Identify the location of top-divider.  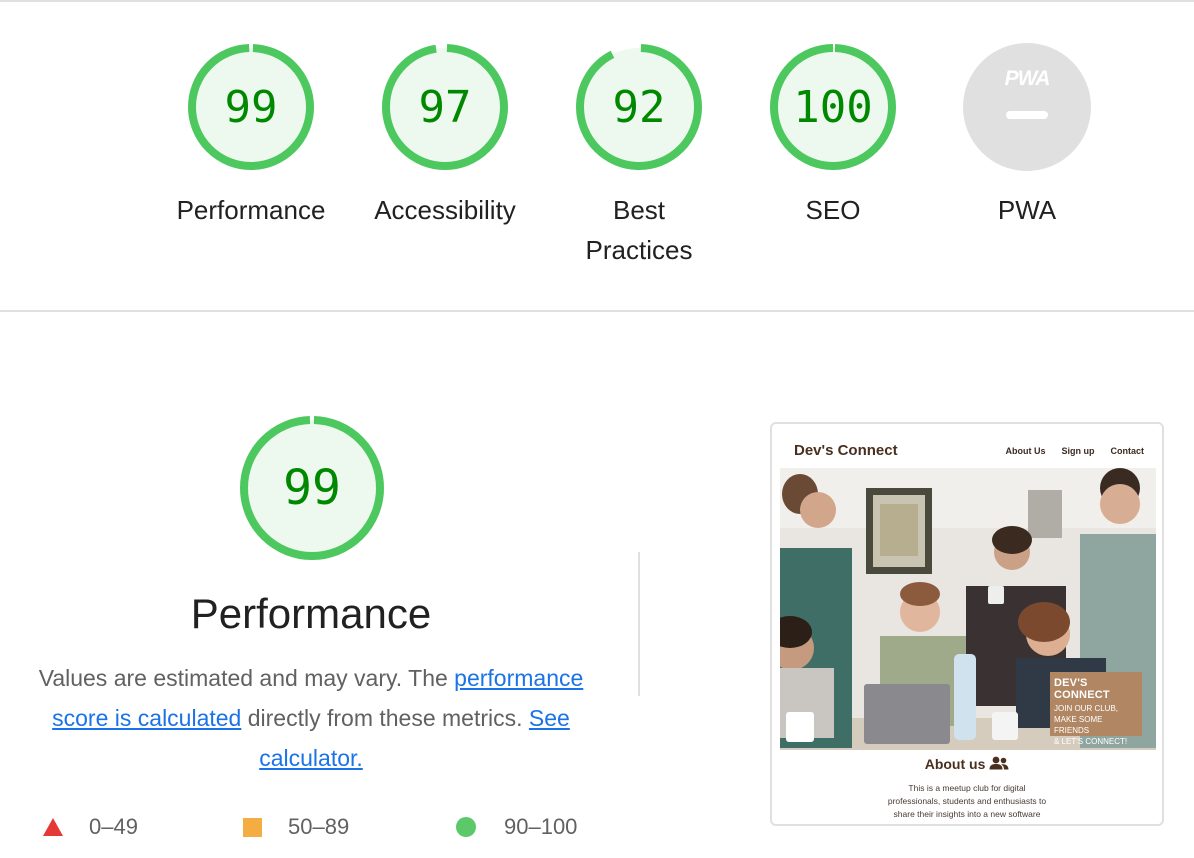
(597, 1).